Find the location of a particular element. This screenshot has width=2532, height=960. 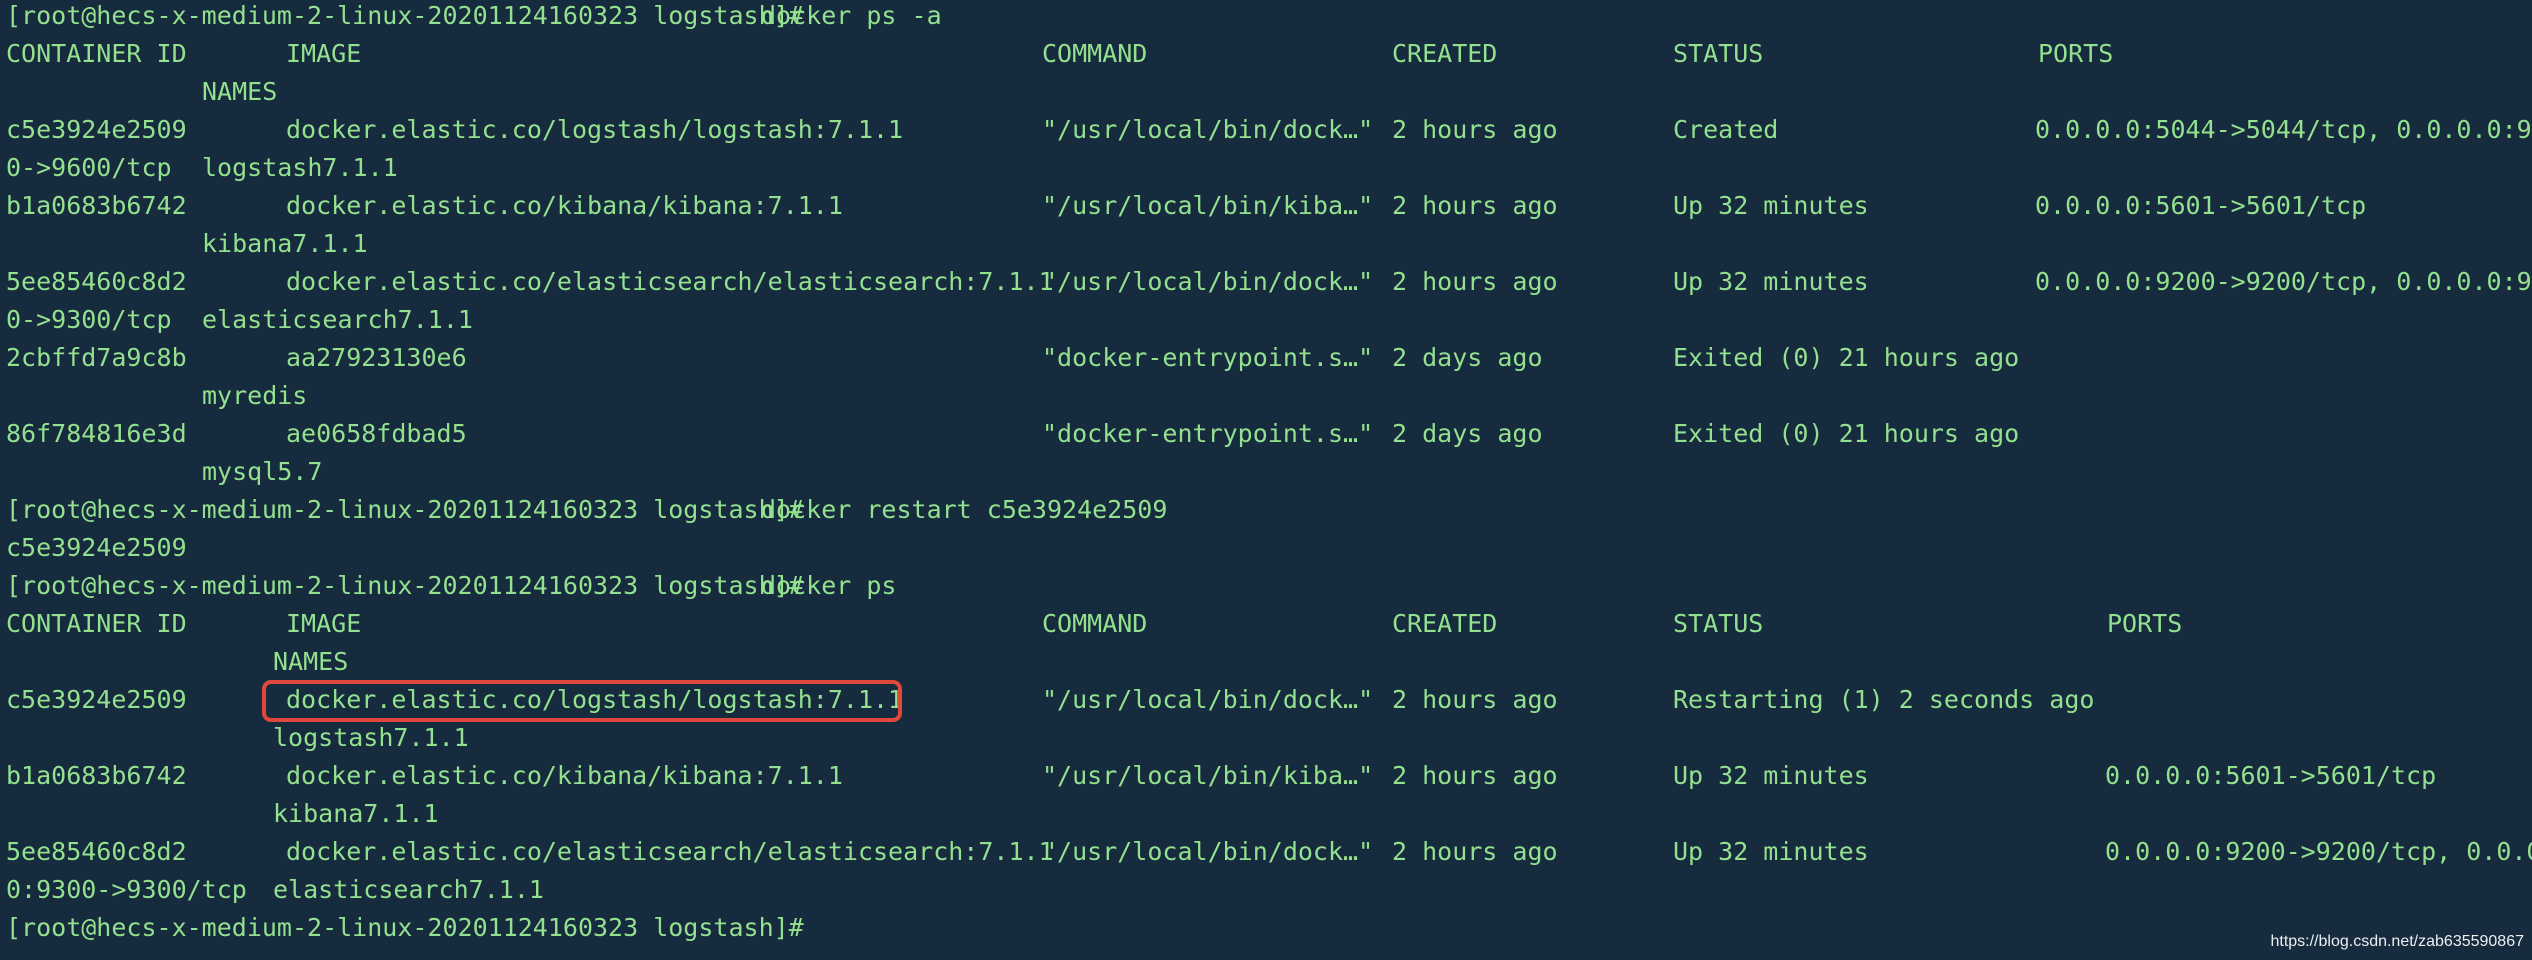

table-row-wrap: 0->9300/tcp elasticsearch7.1.1 is located at coordinates (239, 320).